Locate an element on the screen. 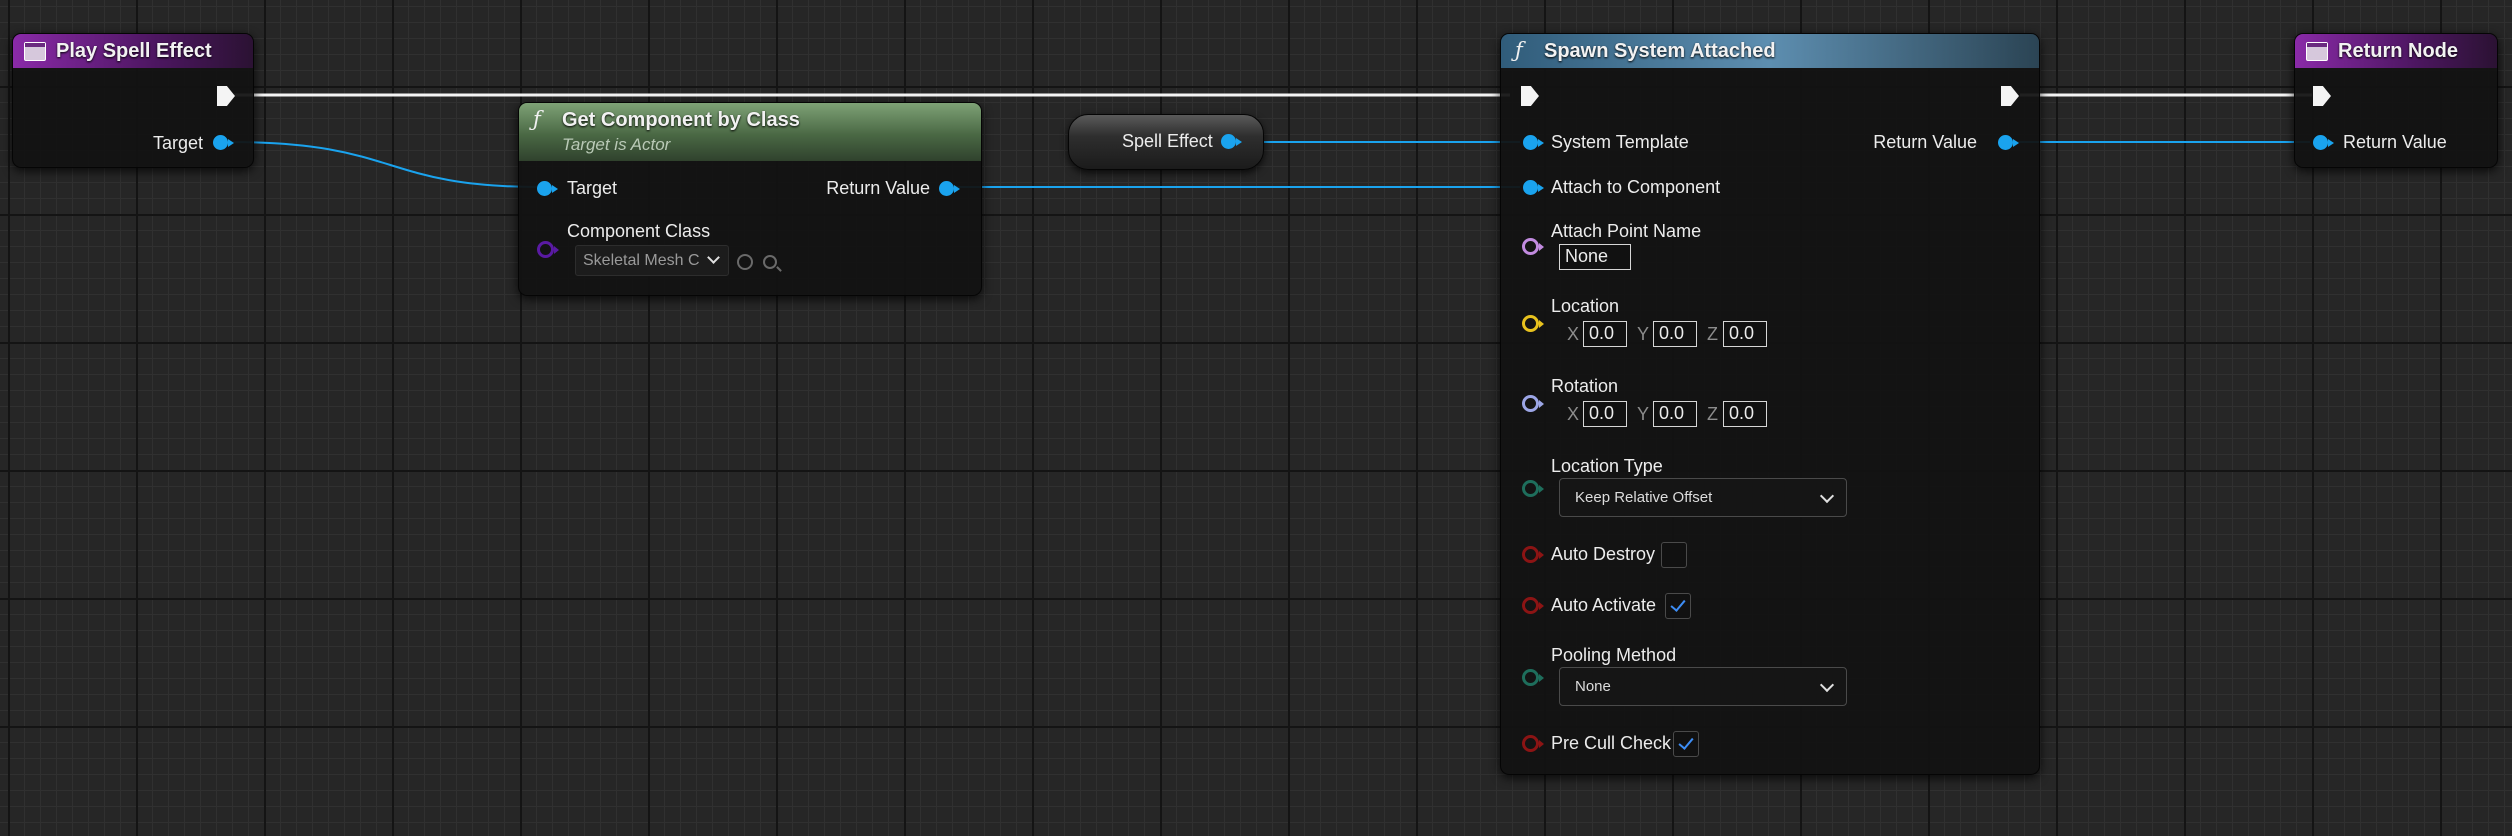  rotation-z-input: 0.0 is located at coordinates (1745, 414).